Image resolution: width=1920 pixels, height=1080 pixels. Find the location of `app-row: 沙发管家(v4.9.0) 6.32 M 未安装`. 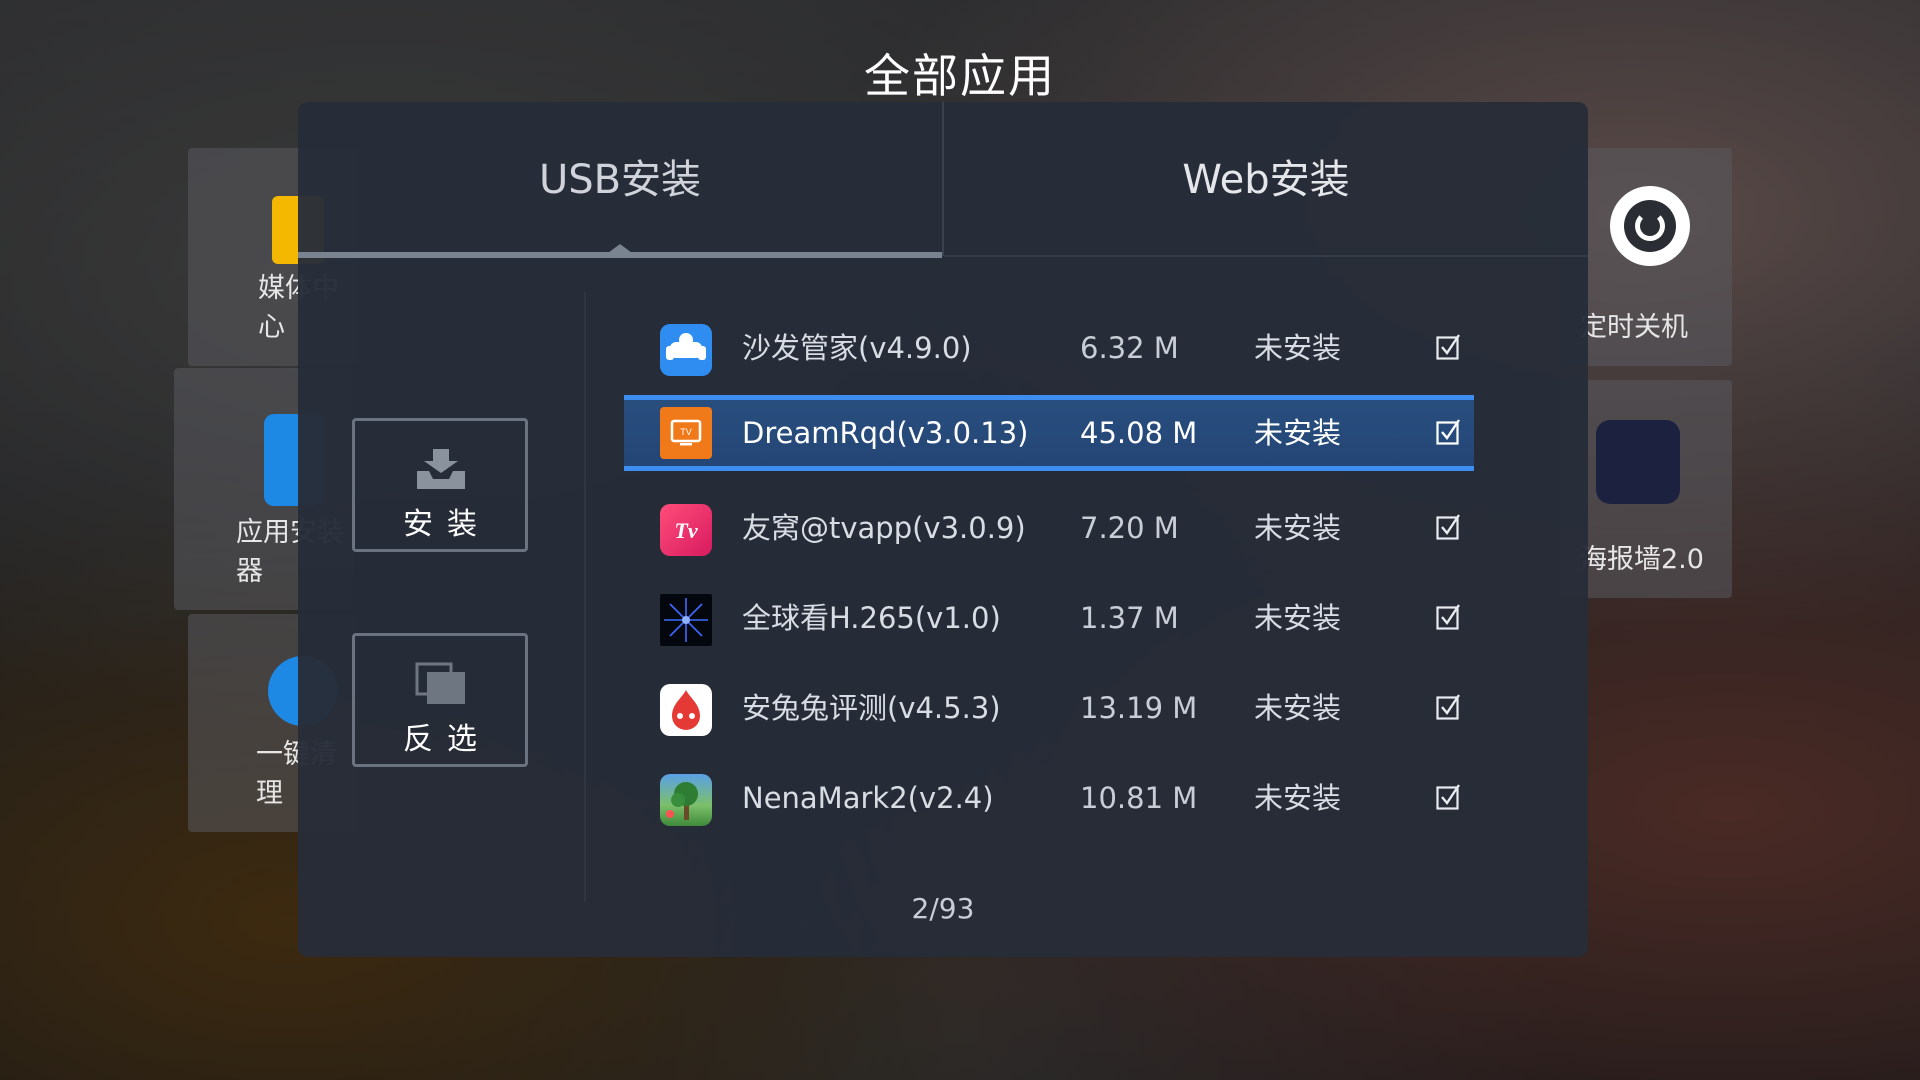

app-row: 沙发管家(v4.9.0) 6.32 M 未安装 is located at coordinates (1069, 348).